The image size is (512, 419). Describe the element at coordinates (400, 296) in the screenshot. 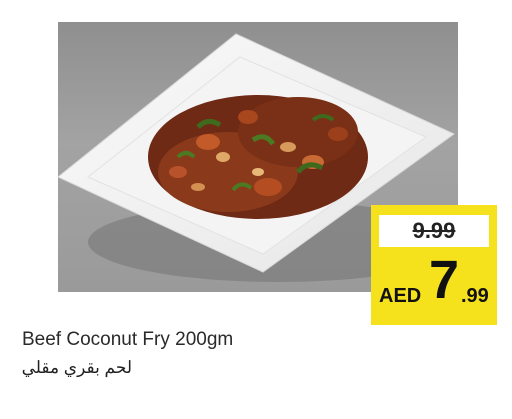

I see `currency-label: AED` at that location.